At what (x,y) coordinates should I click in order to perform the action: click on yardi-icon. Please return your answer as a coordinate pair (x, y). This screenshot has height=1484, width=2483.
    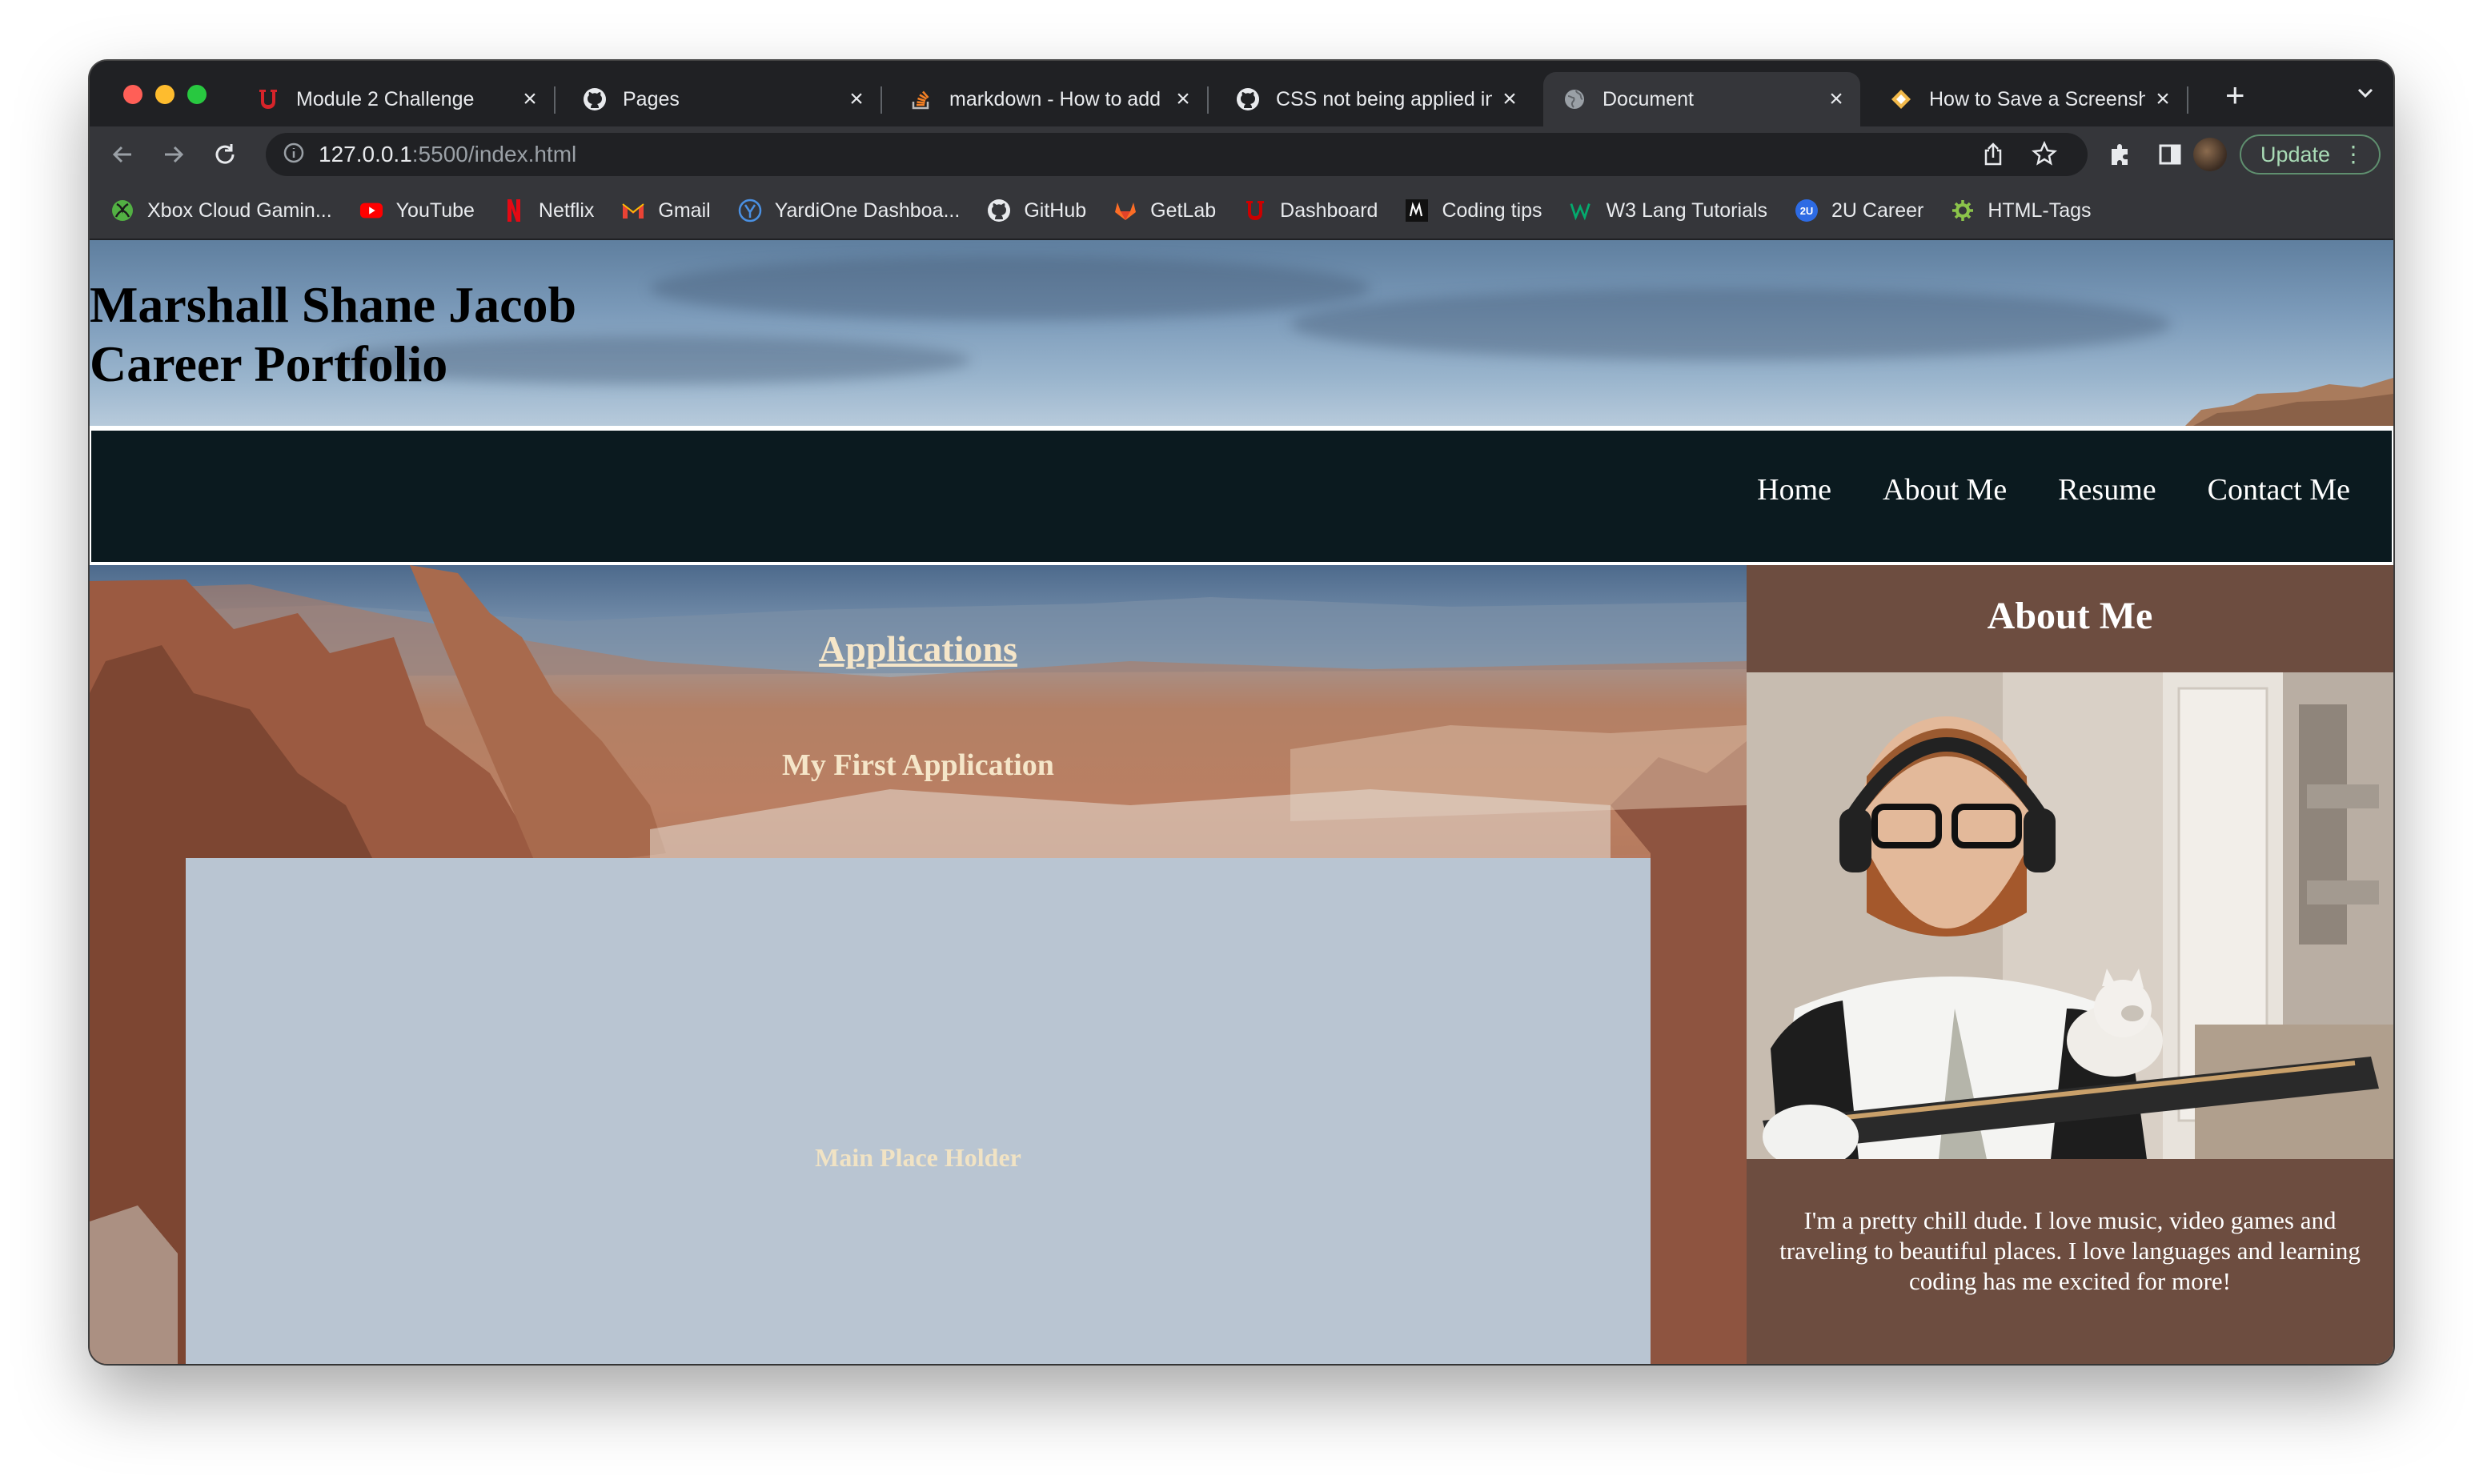
    Looking at the image, I should click on (750, 211).